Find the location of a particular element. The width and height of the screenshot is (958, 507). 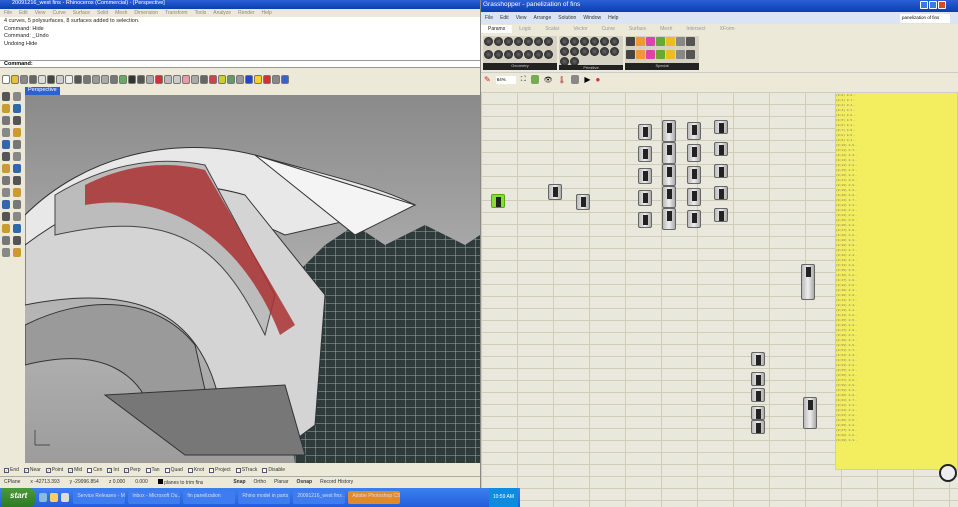

osnap-tan: Tan is located at coordinates (152, 470).